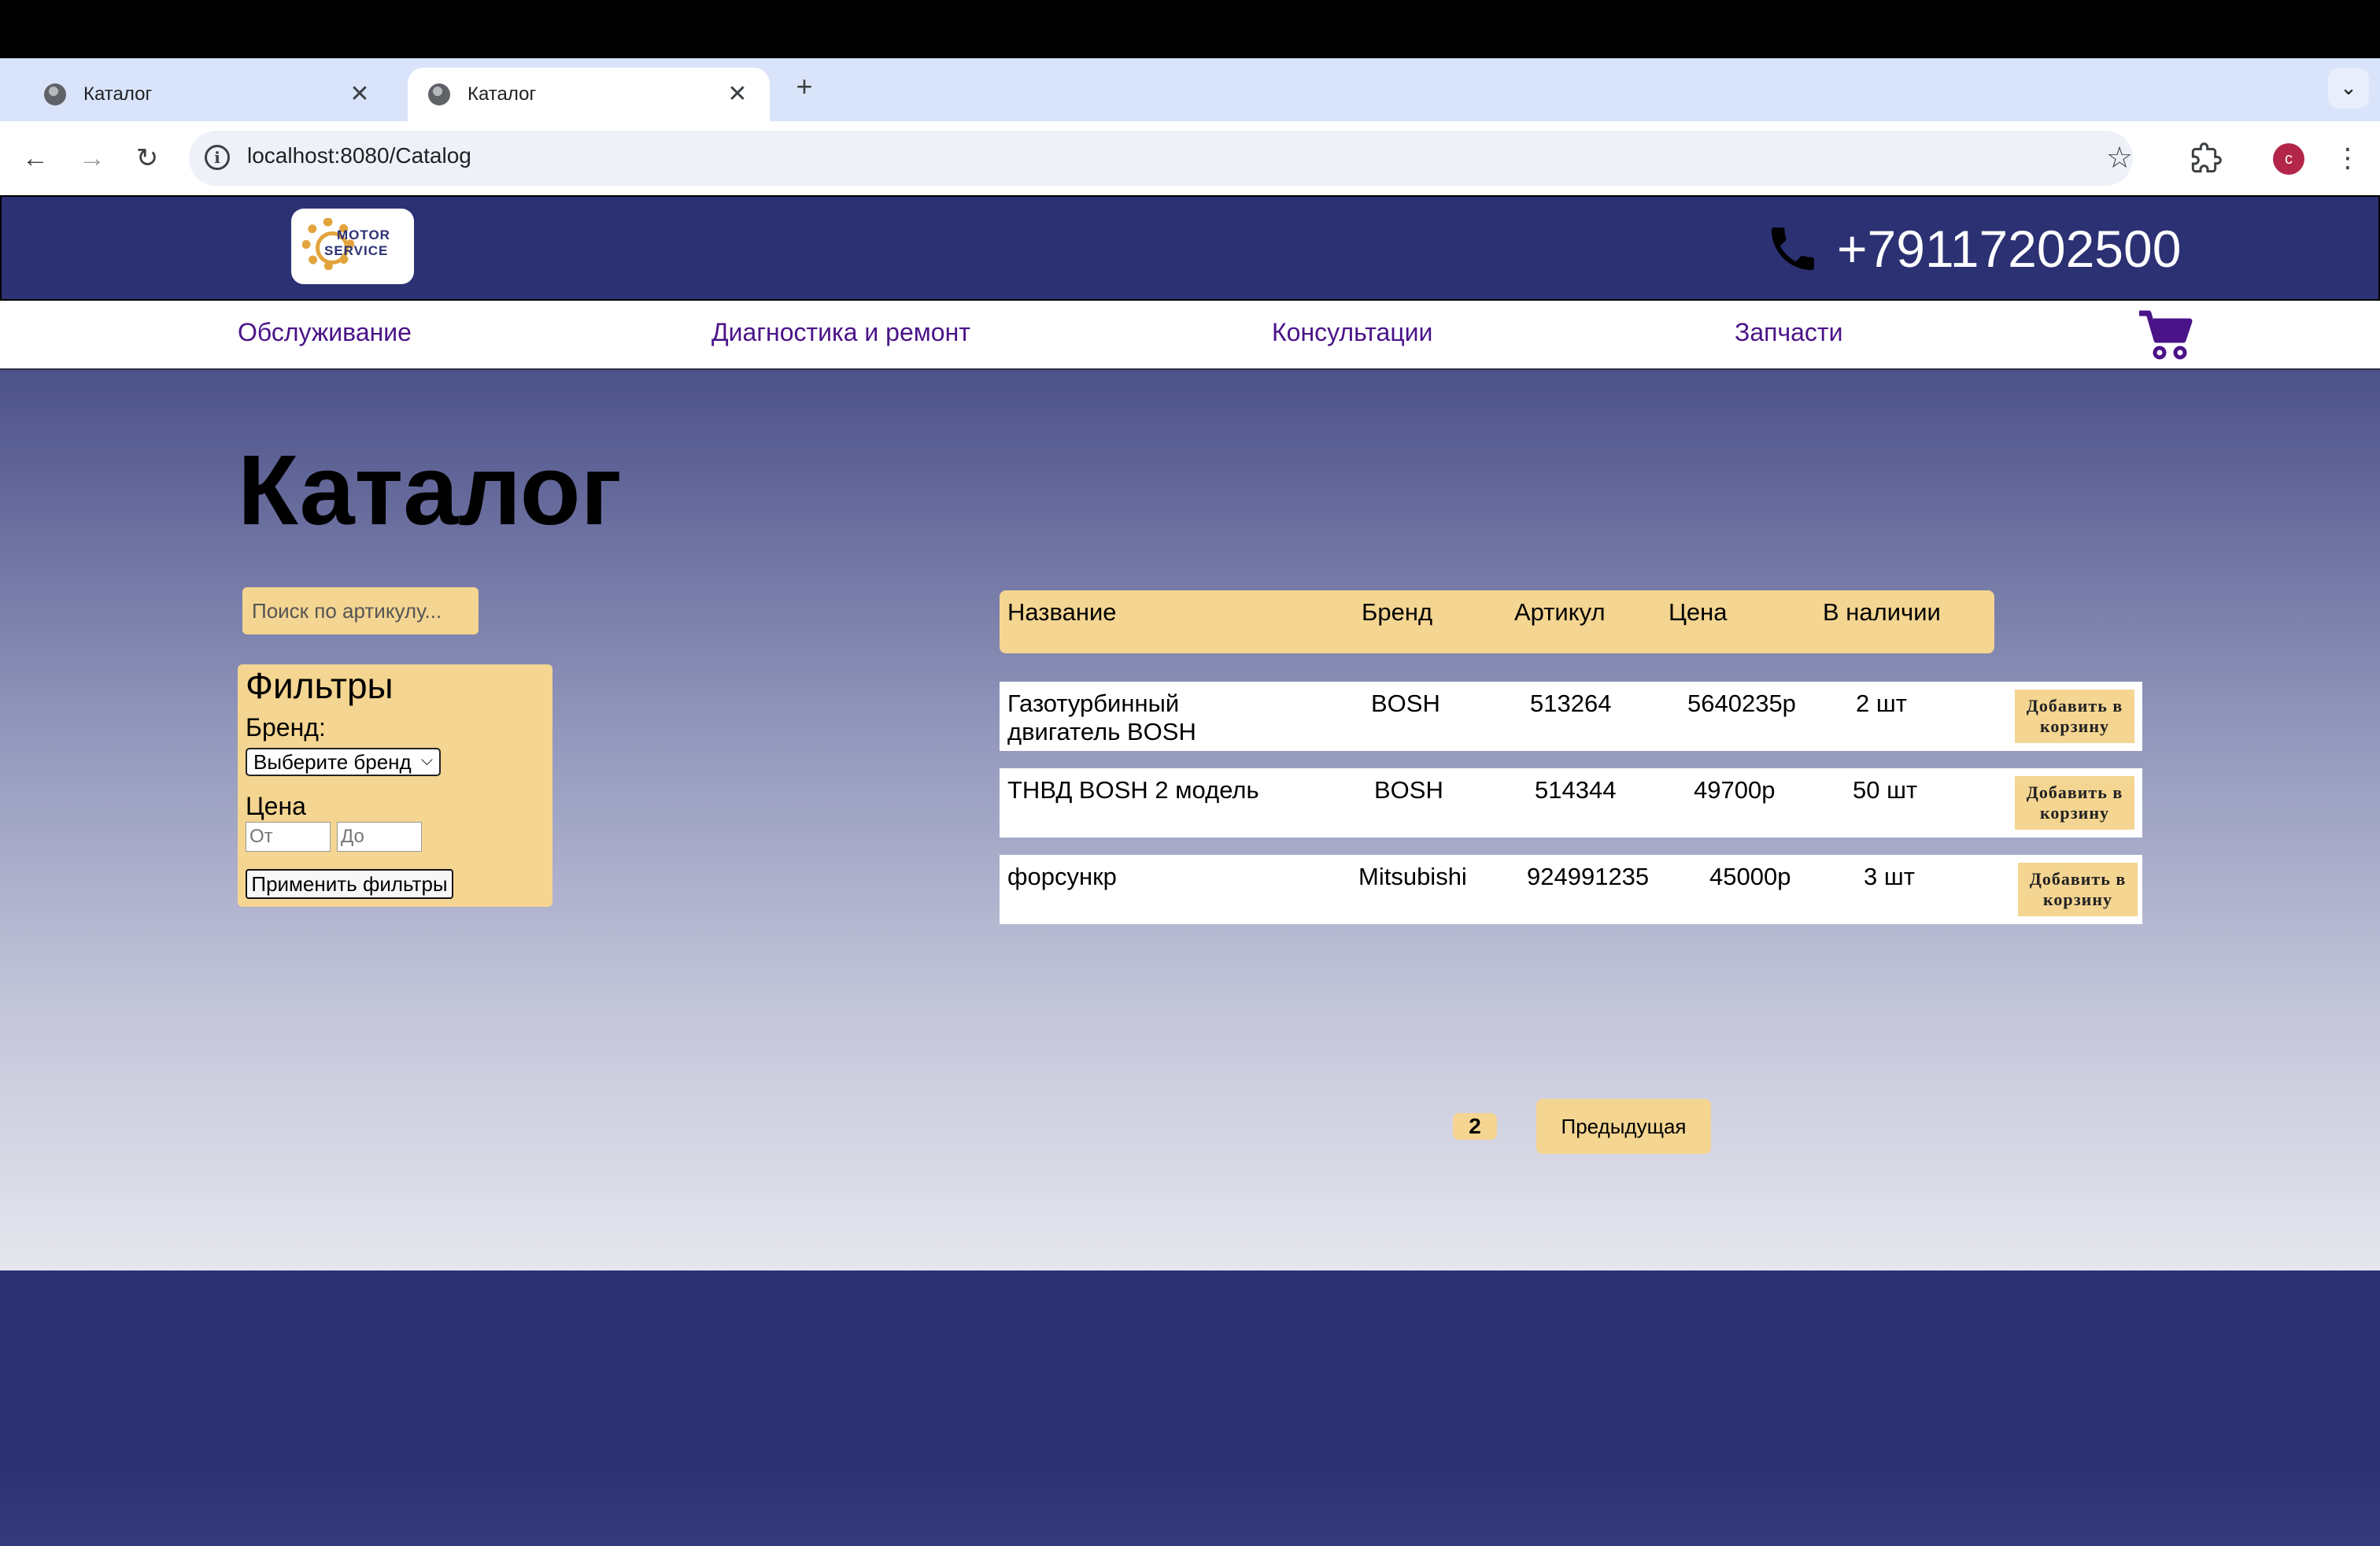  What do you see at coordinates (1576, 790) in the screenshot?
I see `cell-article: 514344` at bounding box center [1576, 790].